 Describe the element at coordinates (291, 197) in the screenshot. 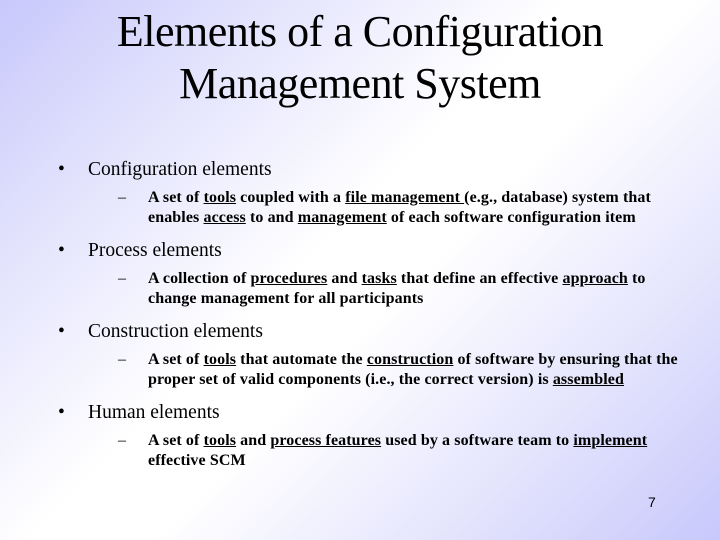

I see `detail-text: coupled with a` at that location.